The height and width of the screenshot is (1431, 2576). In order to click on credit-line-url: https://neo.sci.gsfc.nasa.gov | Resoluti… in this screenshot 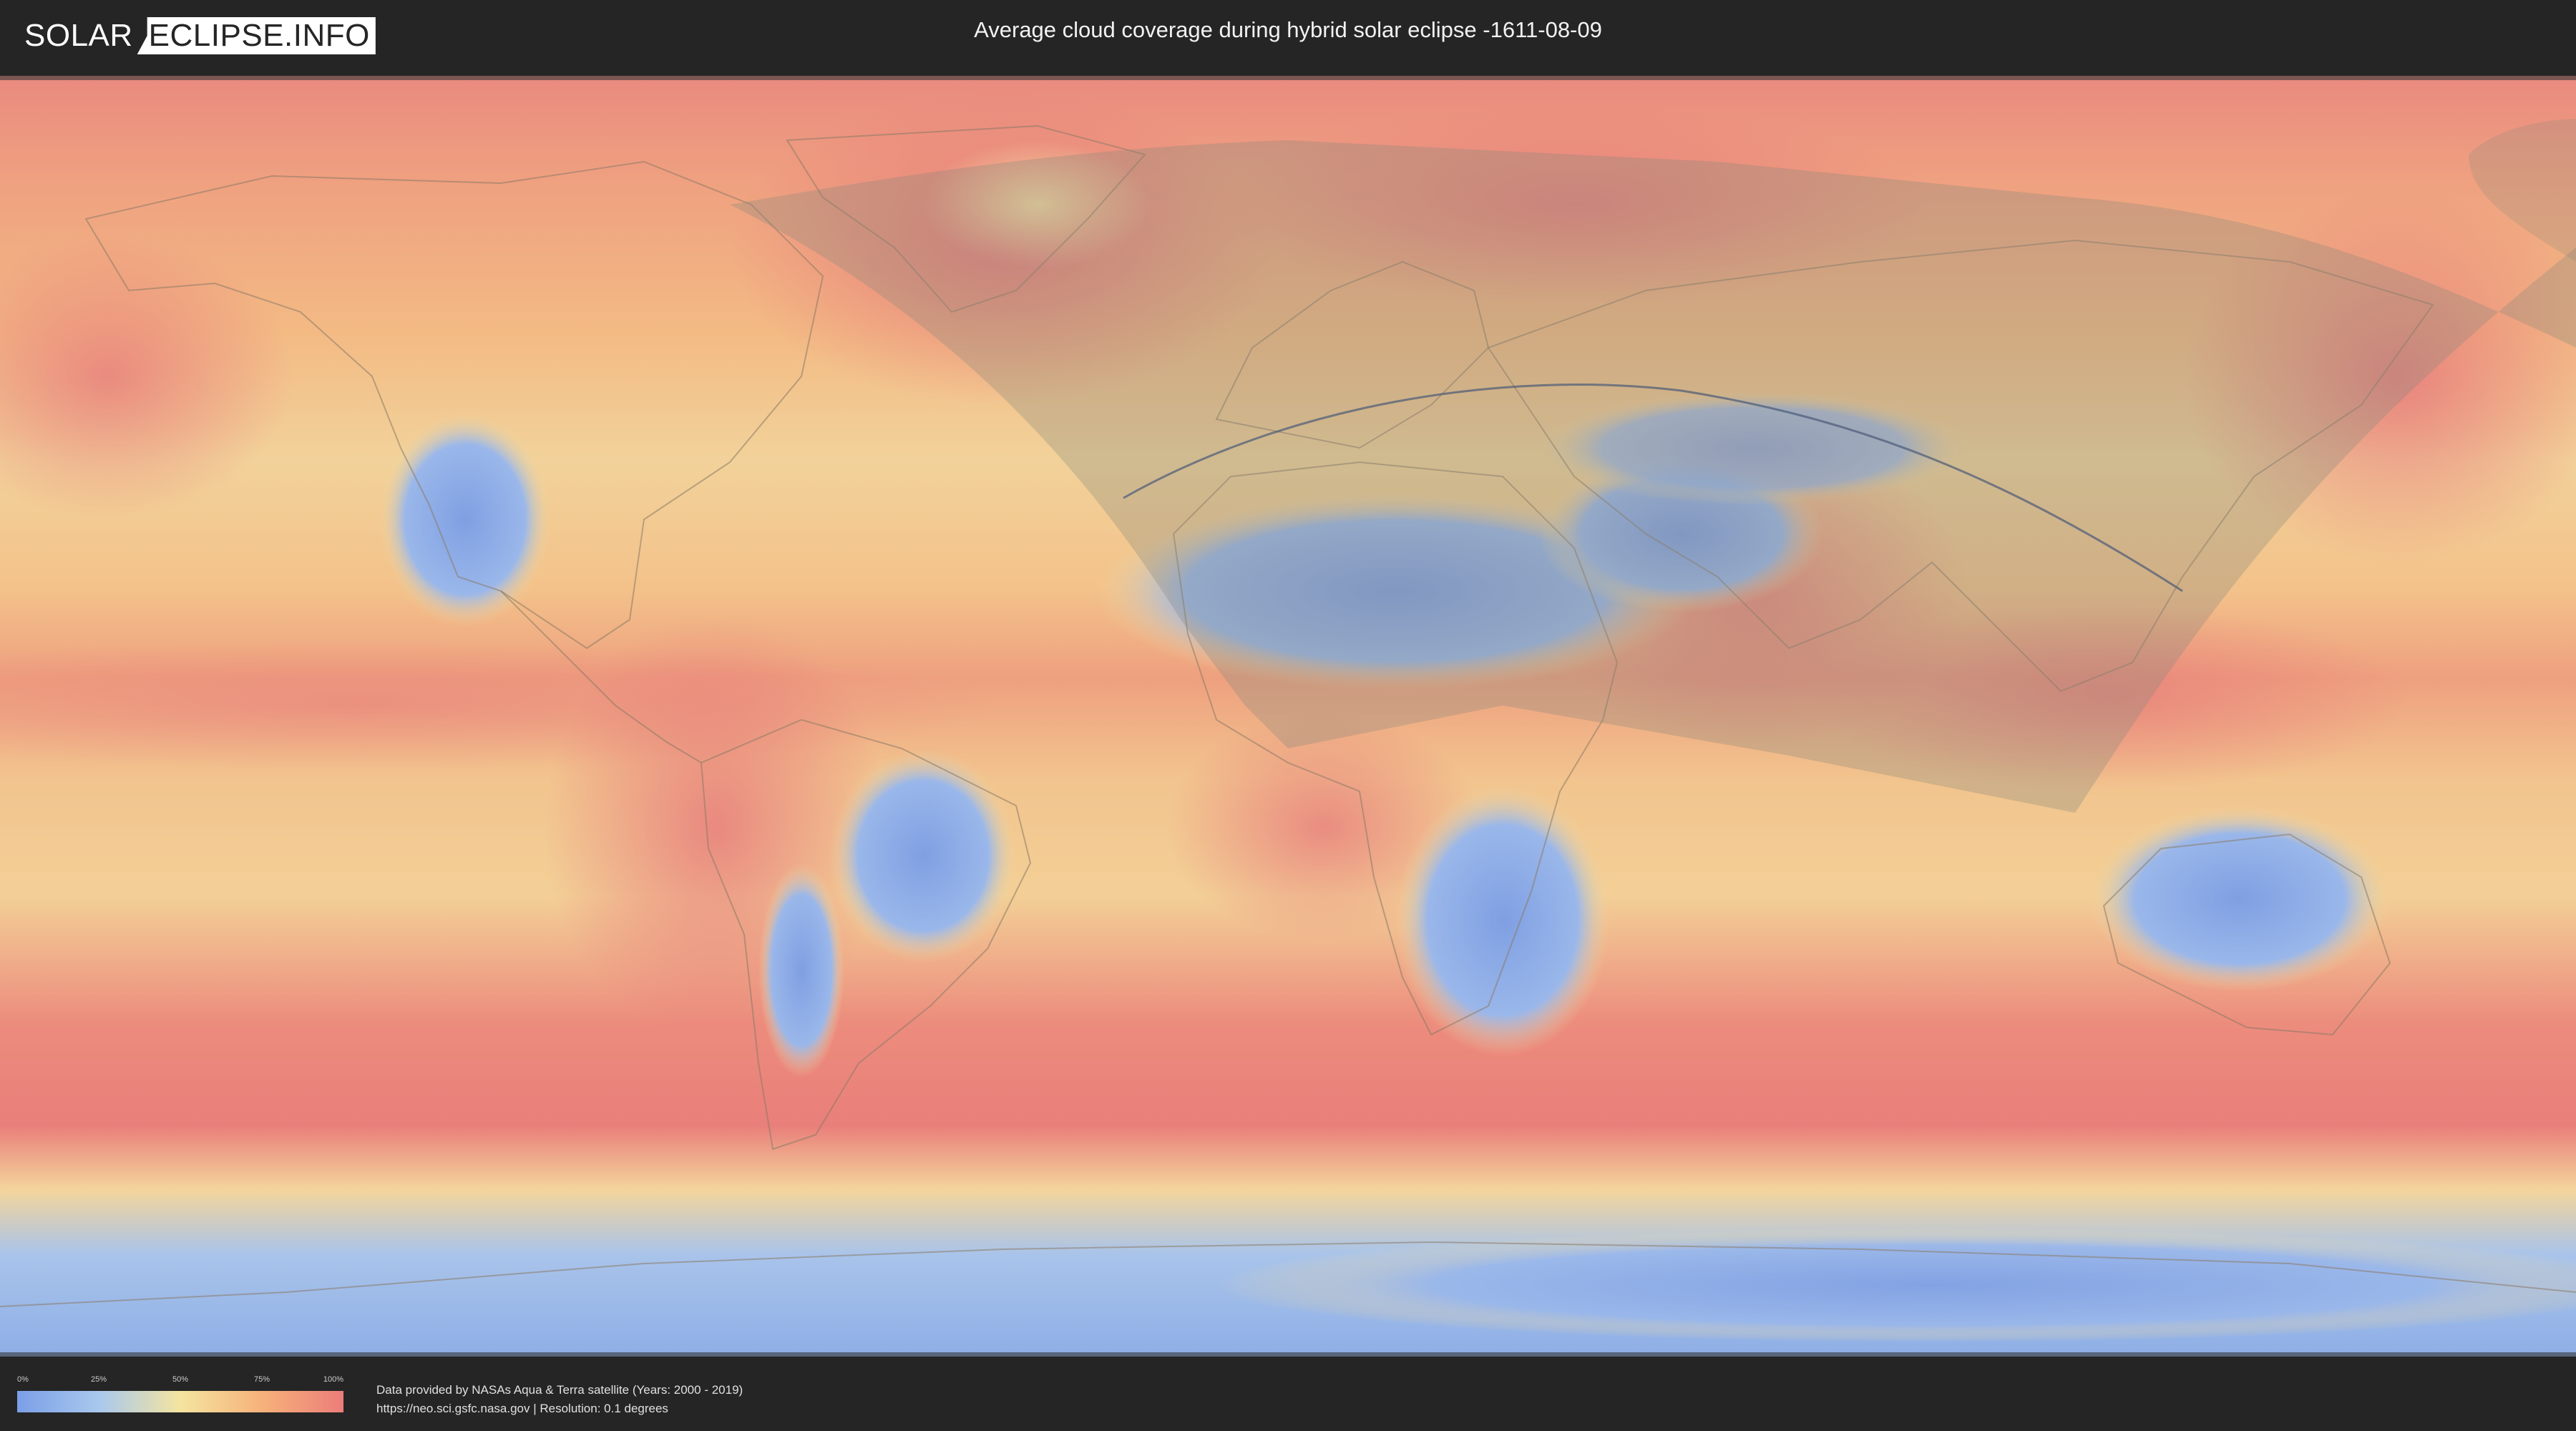, I will do `click(522, 1408)`.